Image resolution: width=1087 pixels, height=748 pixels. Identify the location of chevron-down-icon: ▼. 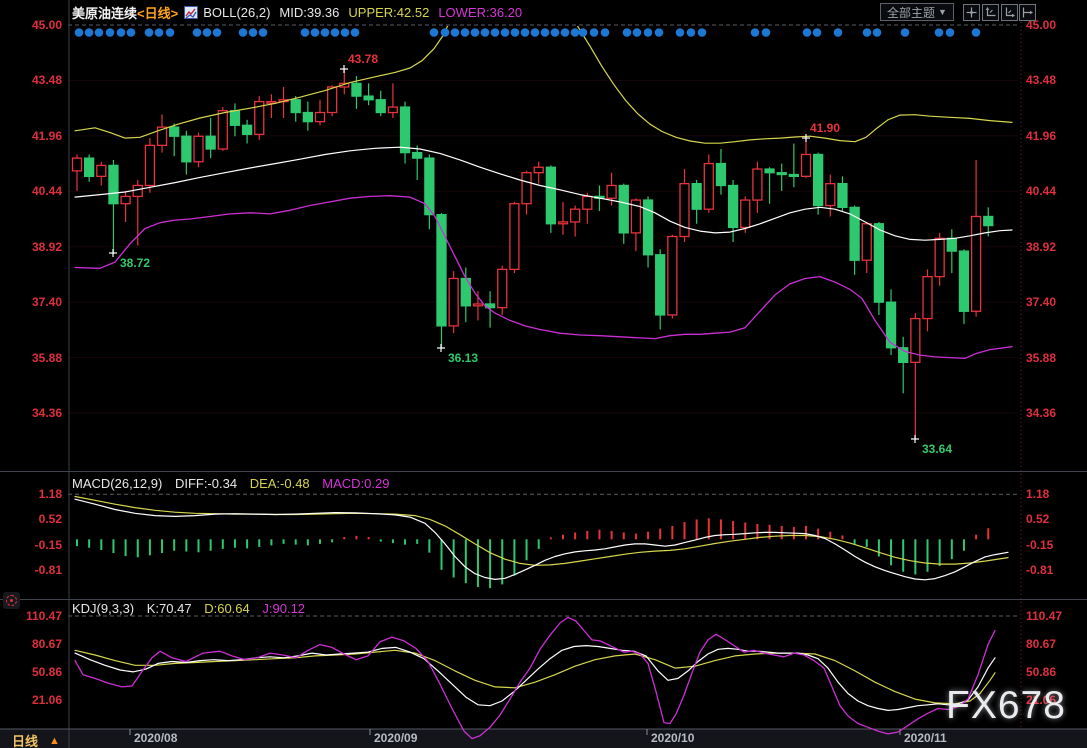
(942, 12).